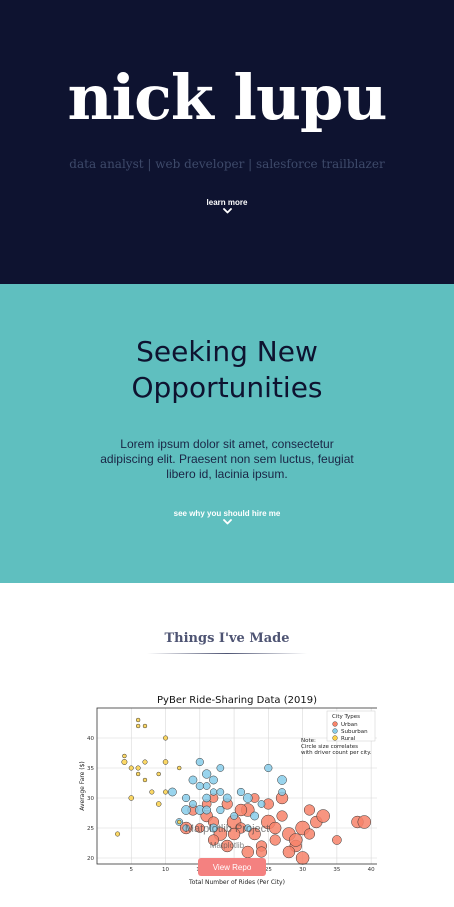 This screenshot has width=454, height=907. What do you see at coordinates (227, 370) in the screenshot?
I see `opportunities-title: Seeking New Opportunities` at bounding box center [227, 370].